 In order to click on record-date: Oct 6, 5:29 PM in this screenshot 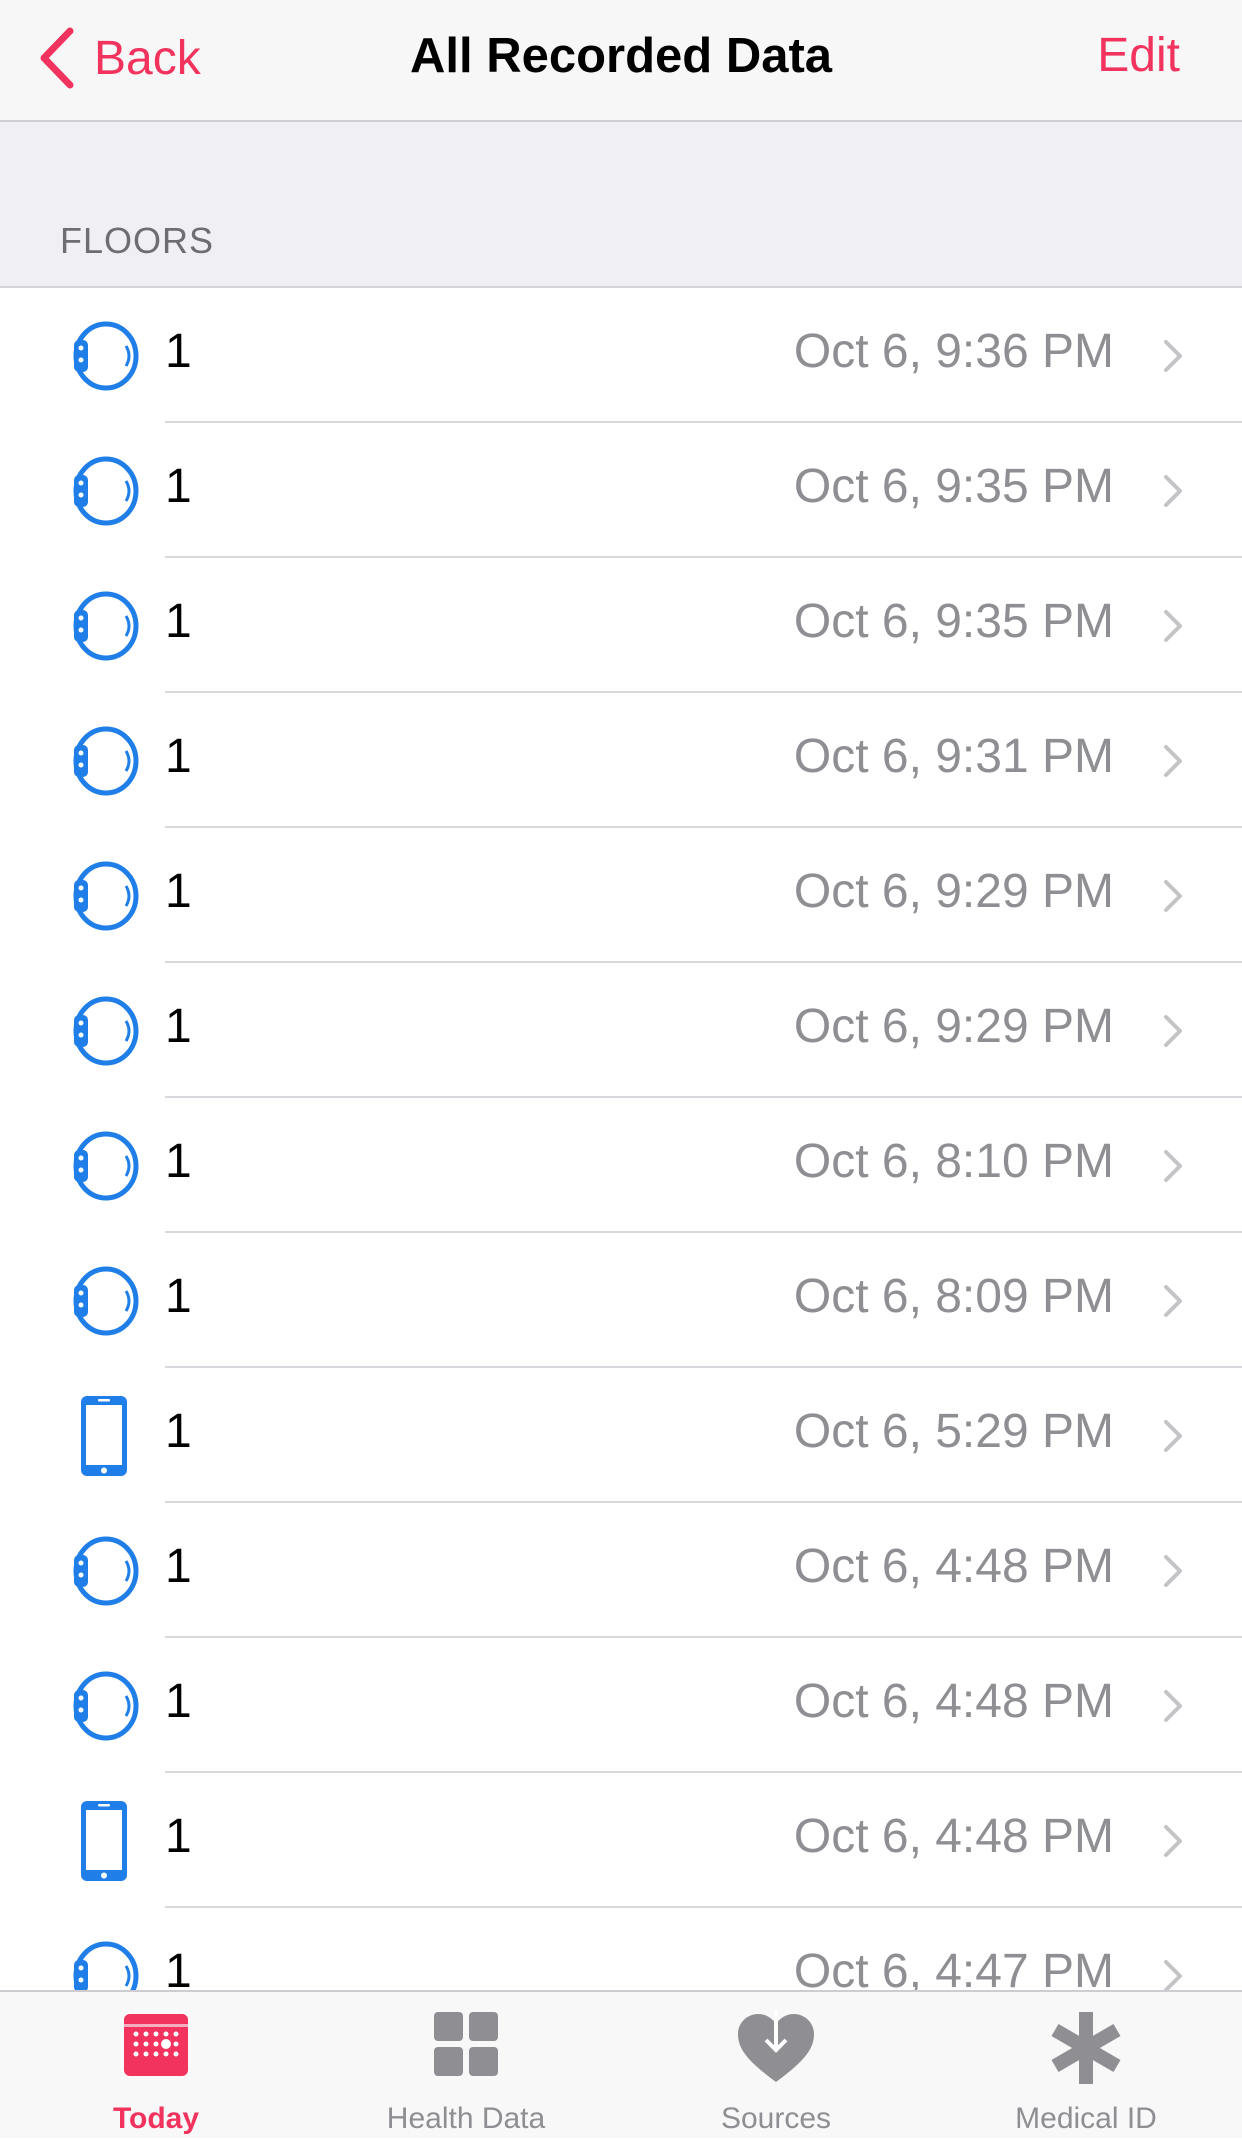, I will do `click(953, 1431)`.